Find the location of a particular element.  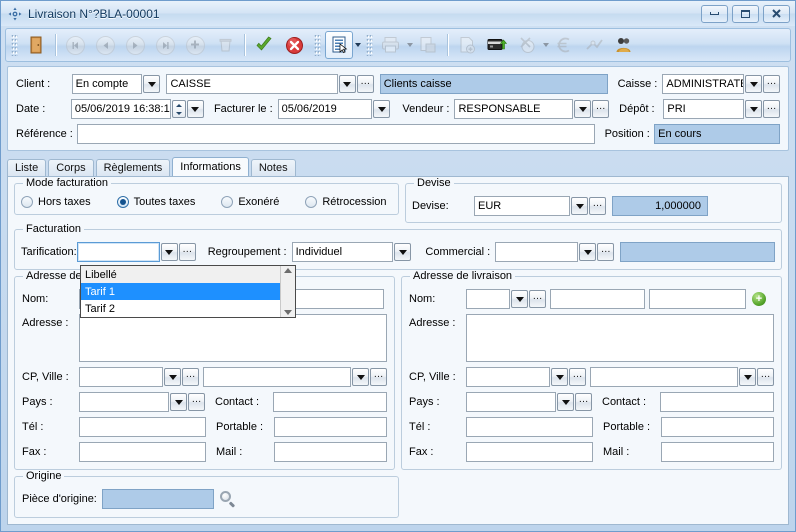

facturer-le-field: 05/06/2019 is located at coordinates (325, 109).